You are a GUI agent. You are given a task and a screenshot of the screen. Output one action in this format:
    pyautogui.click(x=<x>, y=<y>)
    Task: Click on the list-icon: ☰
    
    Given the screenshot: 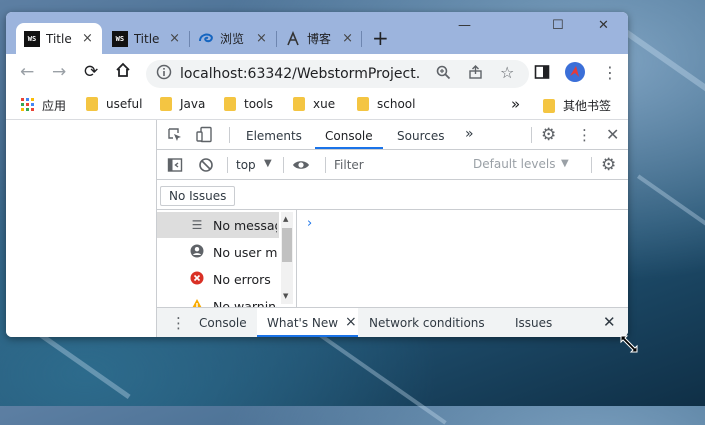 What is the action you would take?
    pyautogui.click(x=197, y=225)
    